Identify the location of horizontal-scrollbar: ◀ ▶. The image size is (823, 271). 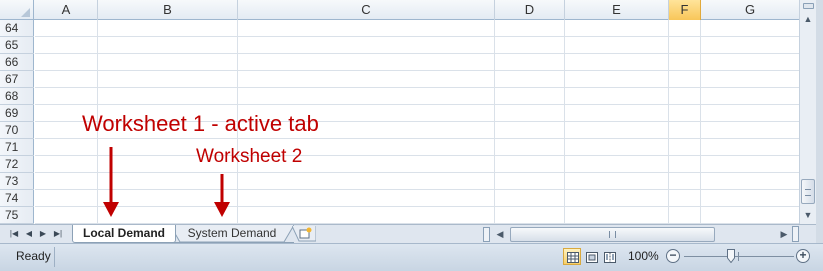
(642, 234).